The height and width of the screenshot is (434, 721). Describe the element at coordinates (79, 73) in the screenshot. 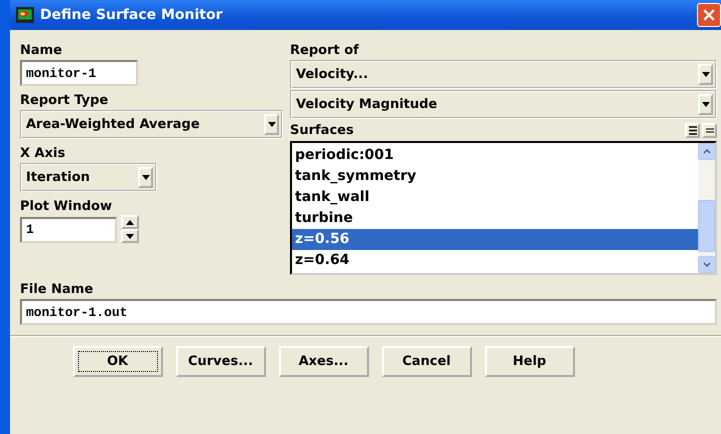

I see `name-field: monitor-1` at that location.